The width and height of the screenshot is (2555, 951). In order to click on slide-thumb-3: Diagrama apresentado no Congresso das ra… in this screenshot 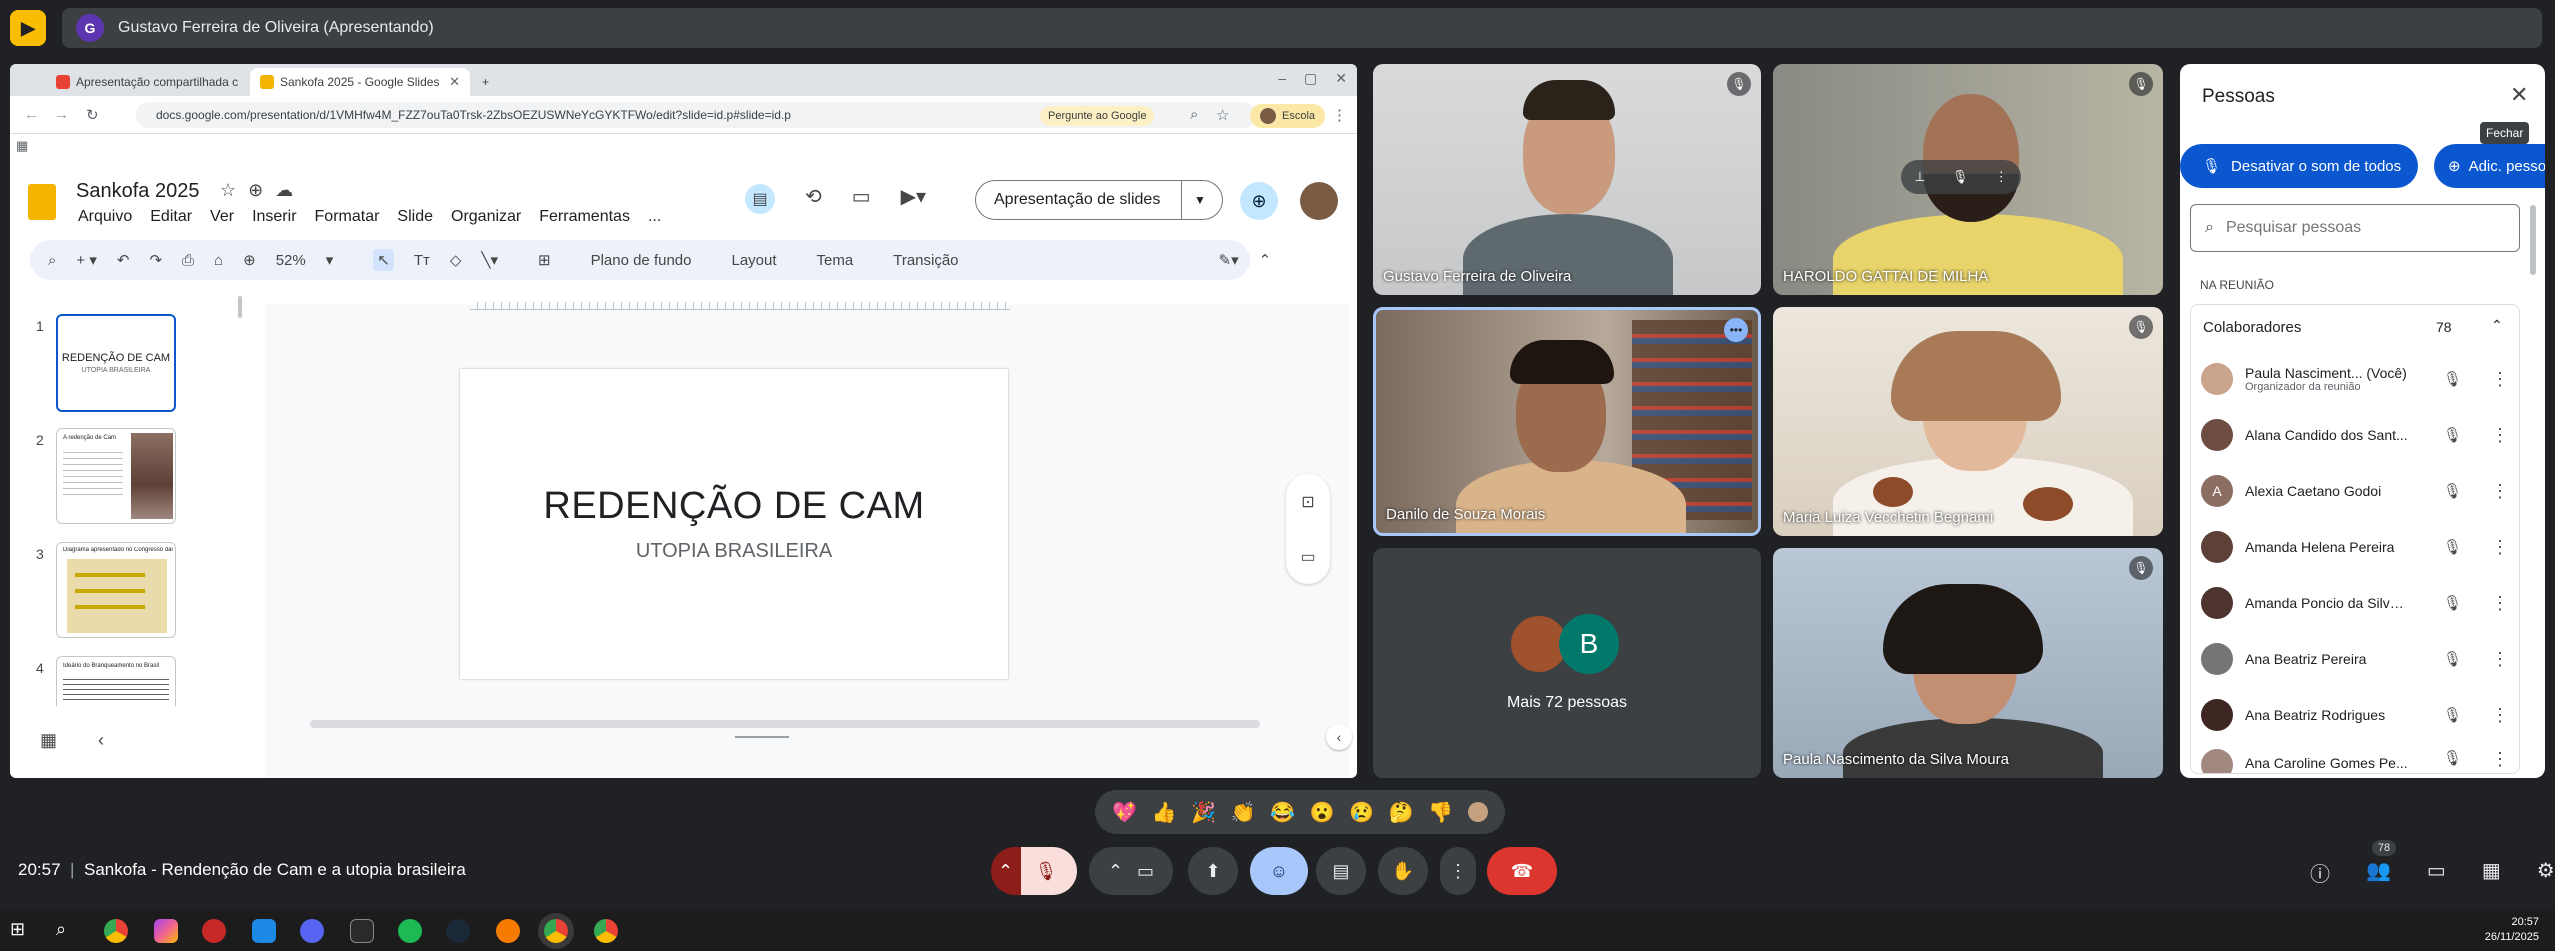, I will do `click(116, 590)`.